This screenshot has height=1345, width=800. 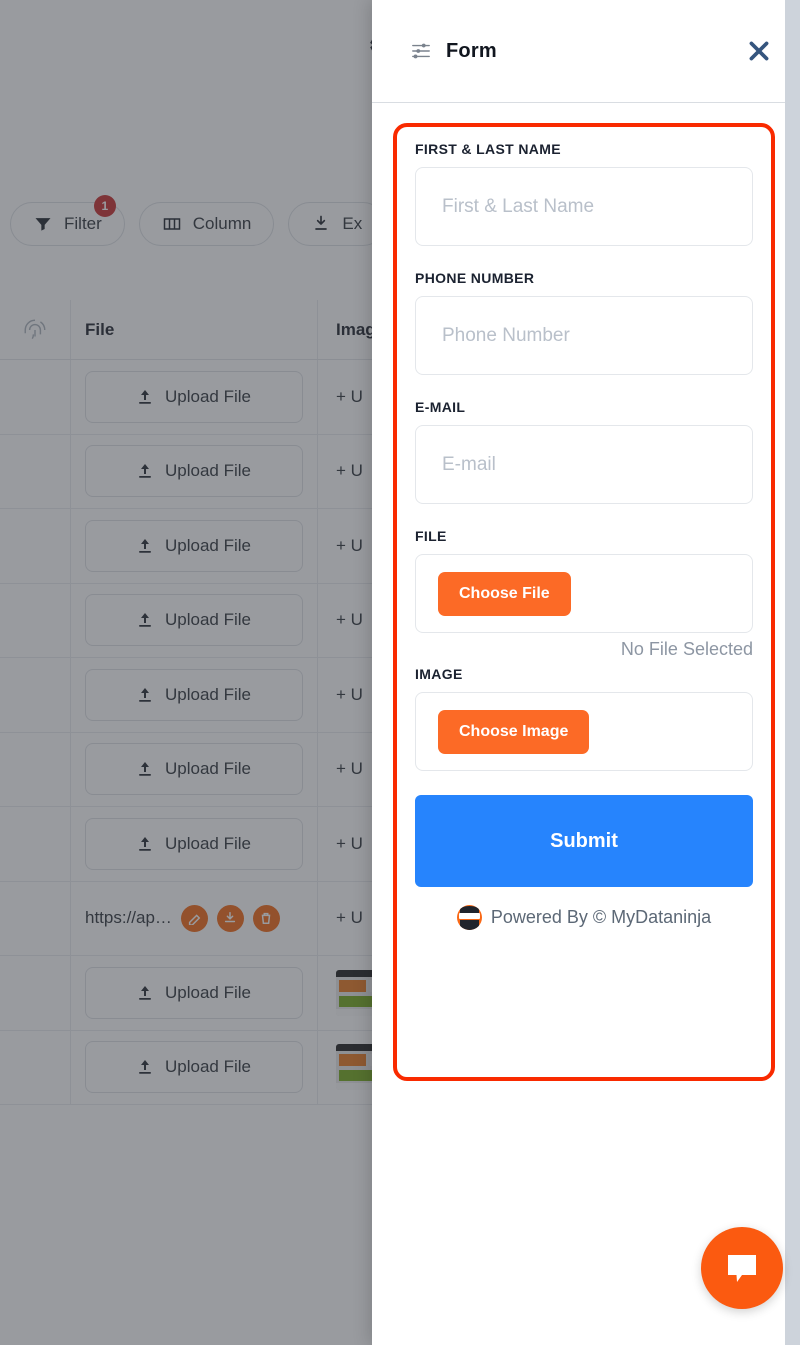 I want to click on image-dropzone: Choose Image, so click(x=584, y=731).